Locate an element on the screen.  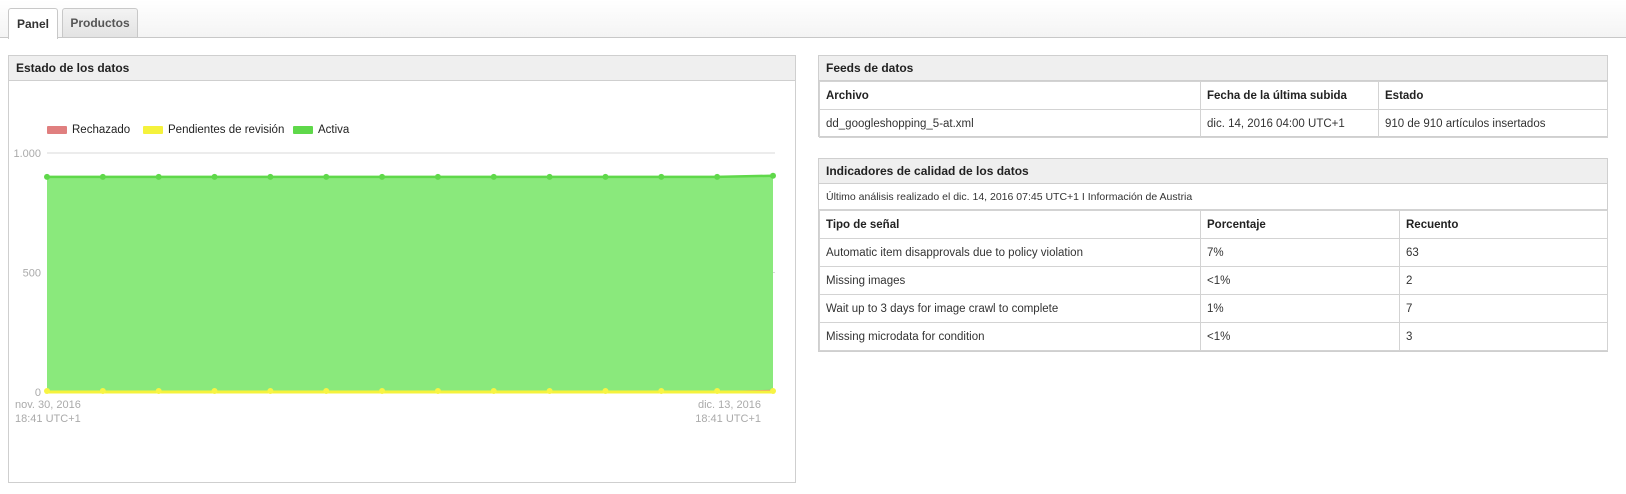
tab-panel: Panel is located at coordinates (33, 23).